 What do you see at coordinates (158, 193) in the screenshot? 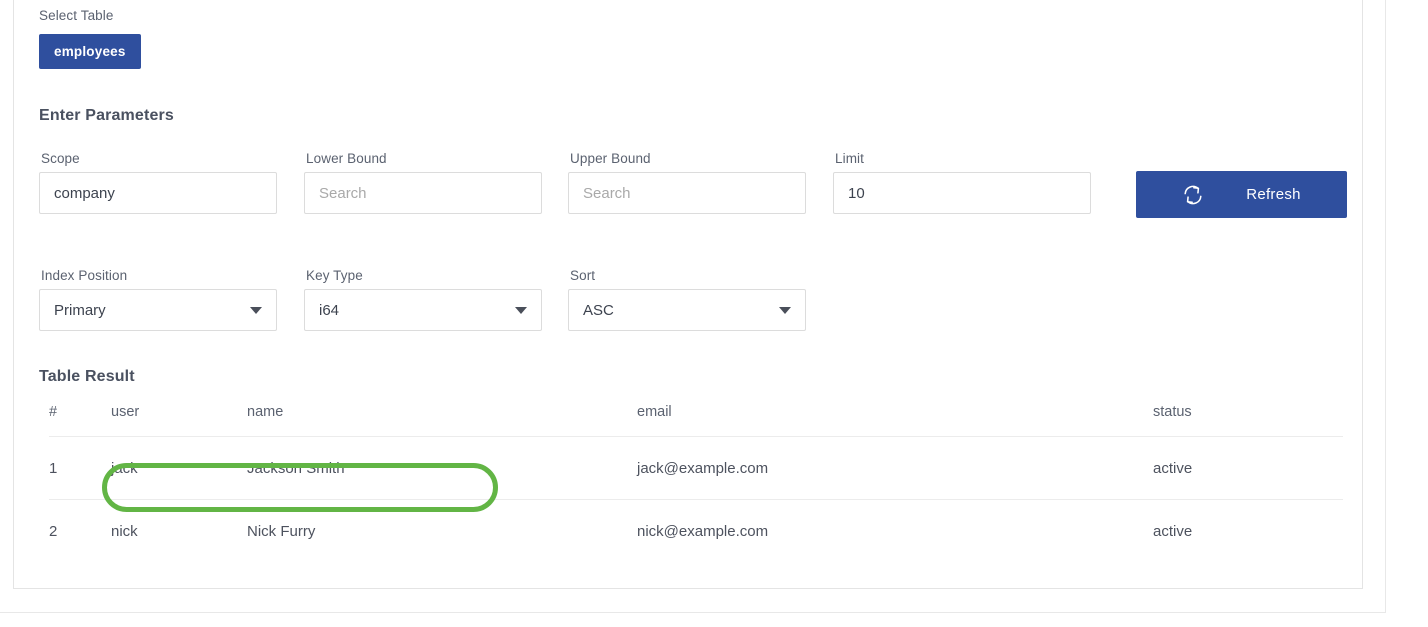
I see `scope-input` at bounding box center [158, 193].